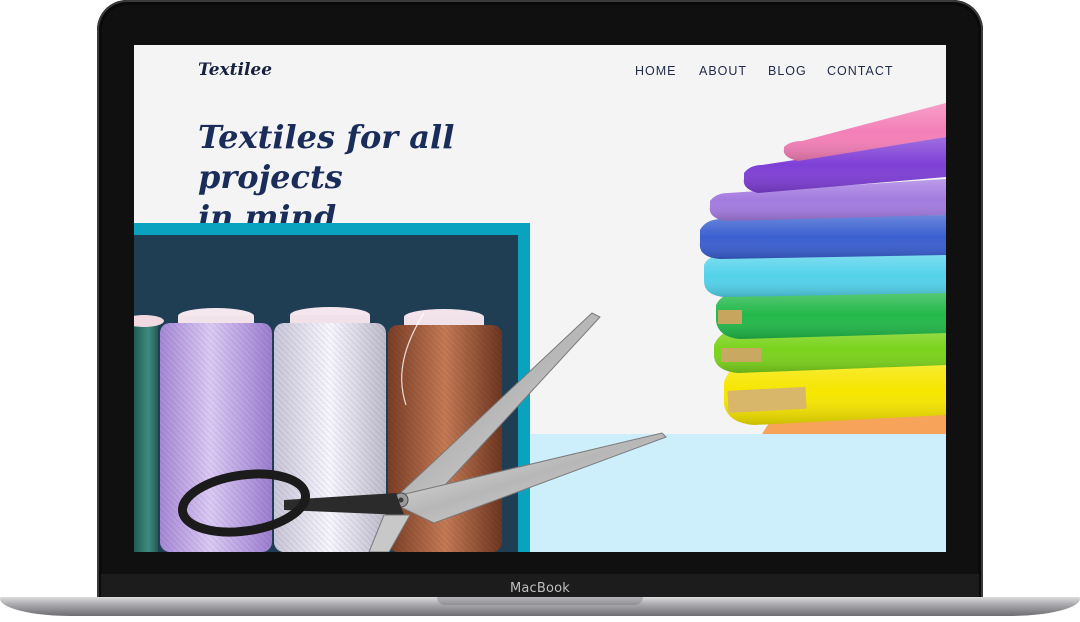 This screenshot has height=622, width=1080. I want to click on laptop-hinge-notch, so click(540, 601).